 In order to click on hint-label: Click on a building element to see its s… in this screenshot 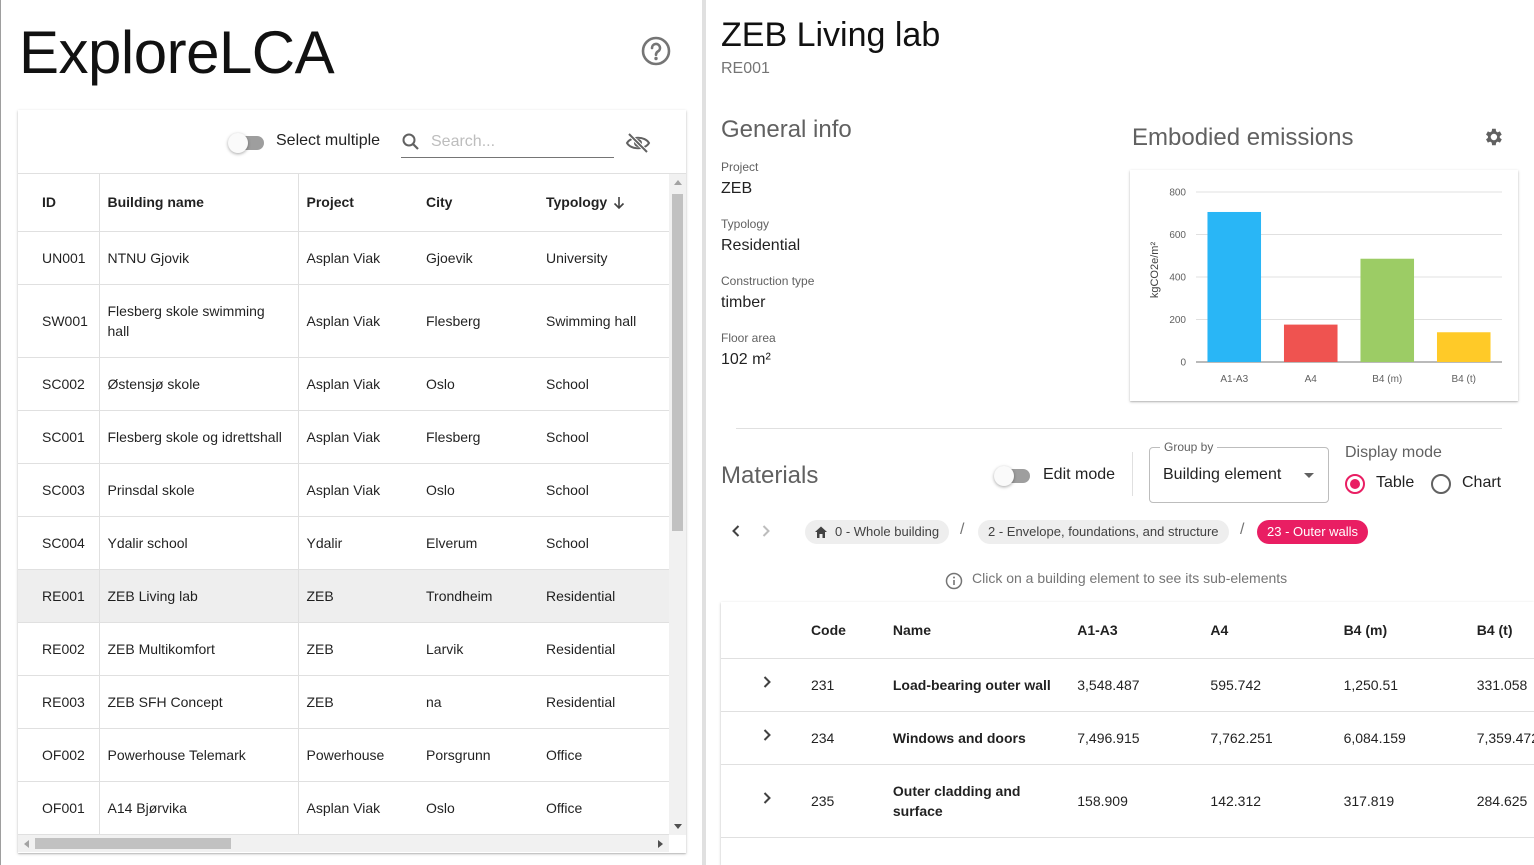, I will do `click(1130, 578)`.